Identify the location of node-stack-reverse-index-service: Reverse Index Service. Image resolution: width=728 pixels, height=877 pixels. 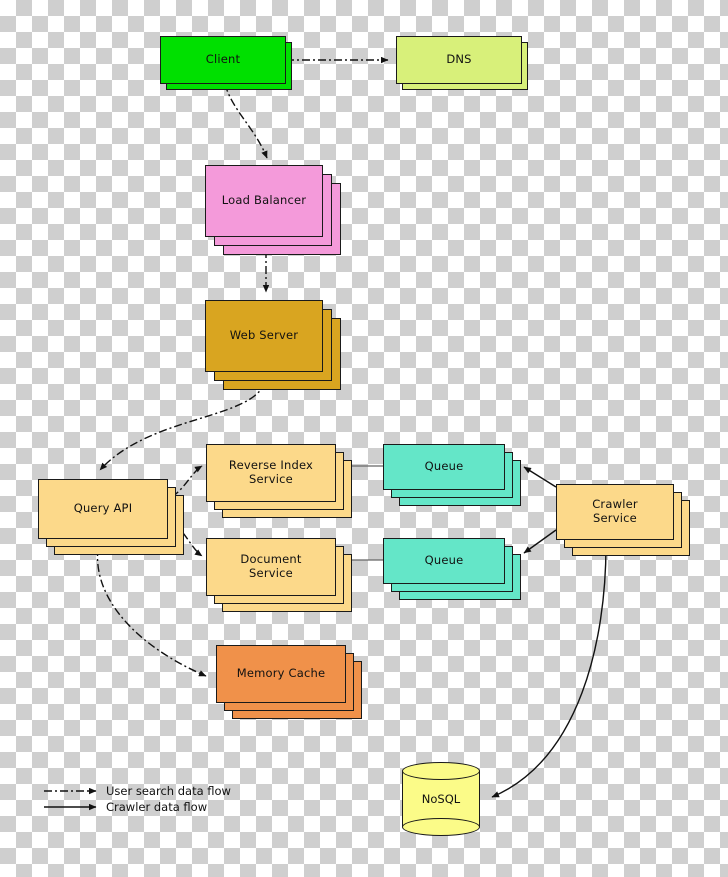
(279, 481).